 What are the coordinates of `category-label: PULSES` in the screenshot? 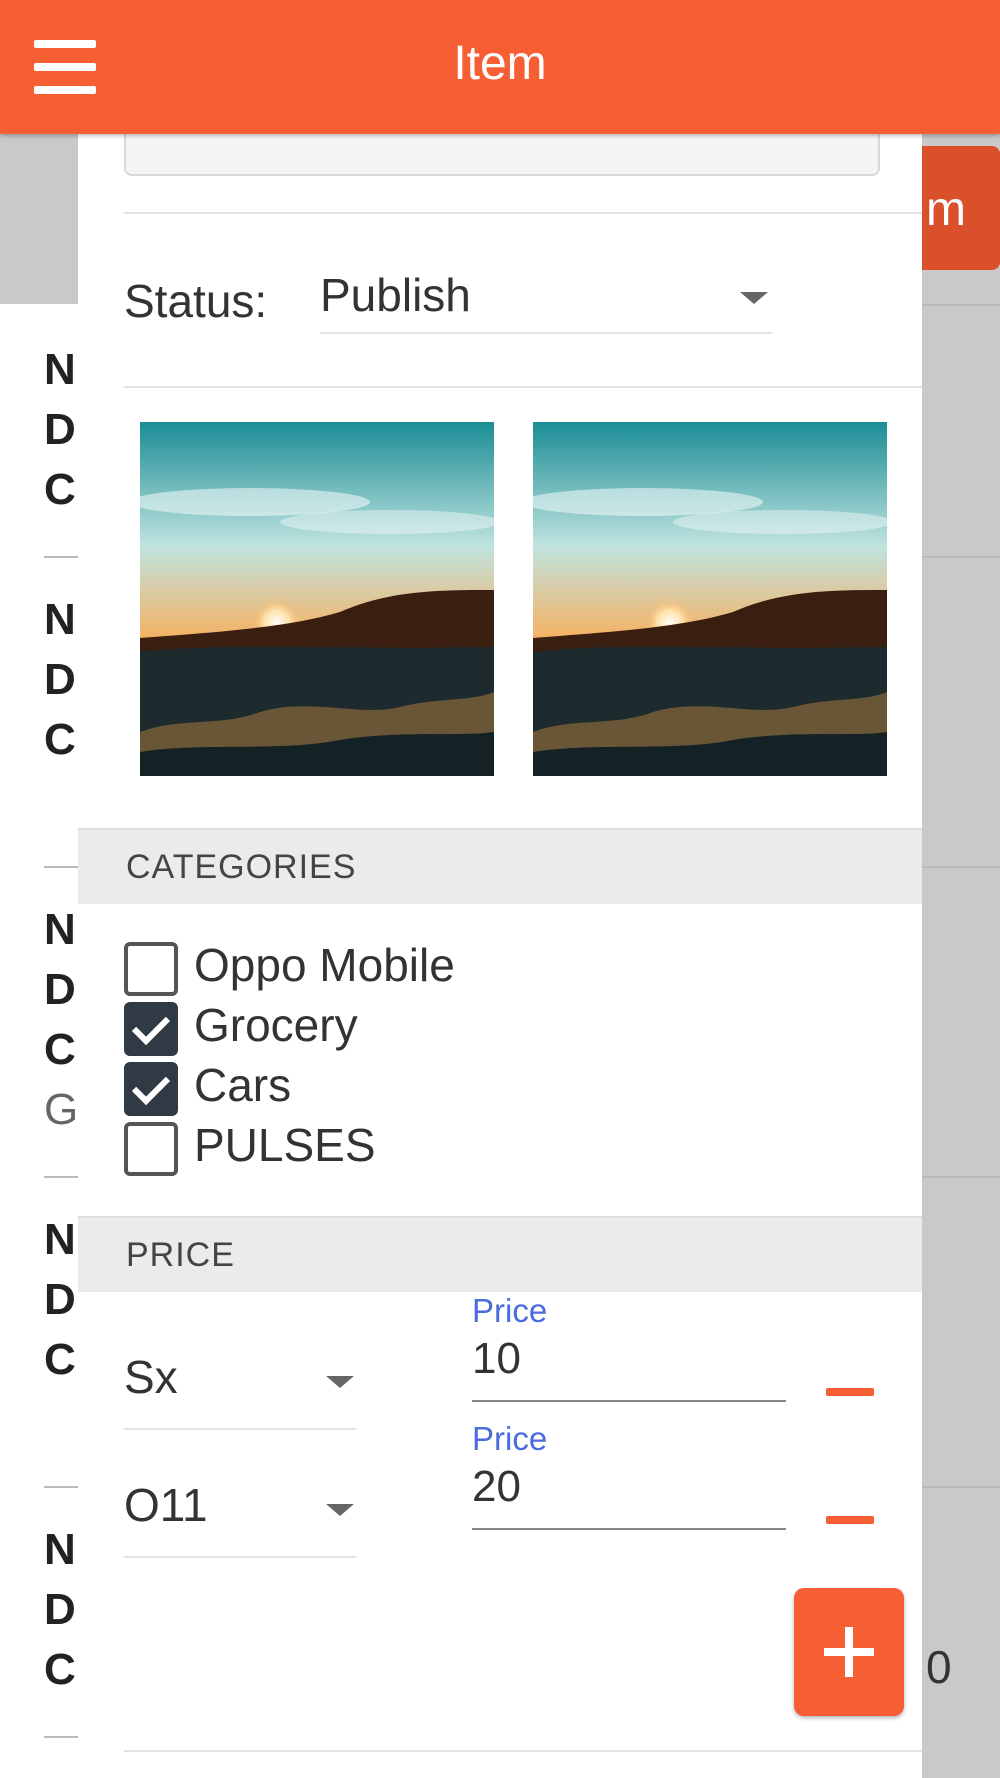 It's located at (285, 1145).